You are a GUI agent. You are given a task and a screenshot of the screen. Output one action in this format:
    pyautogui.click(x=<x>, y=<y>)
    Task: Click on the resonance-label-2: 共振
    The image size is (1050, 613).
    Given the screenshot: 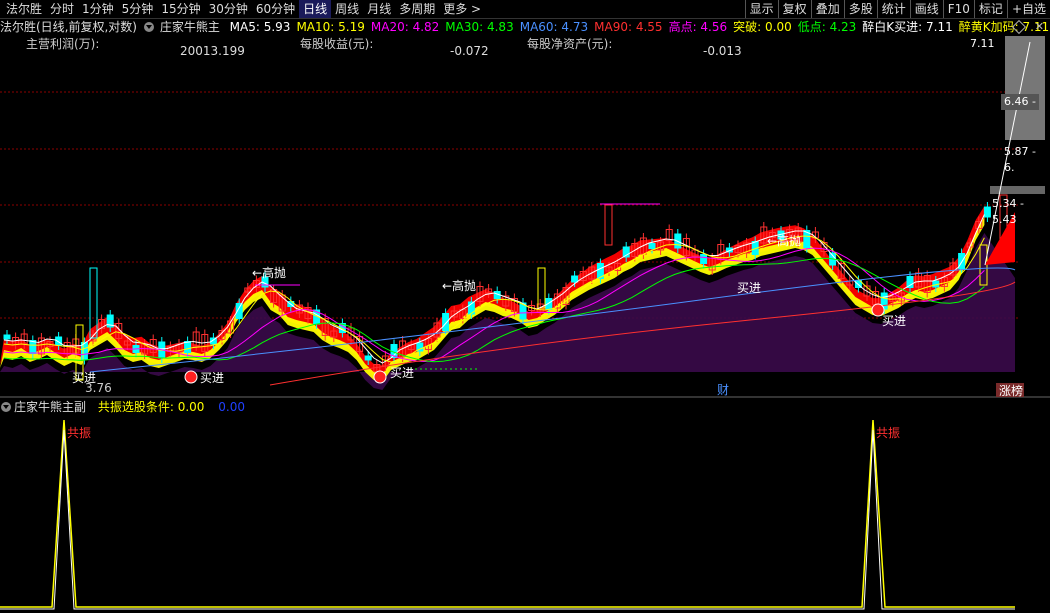 What is the action you would take?
    pyautogui.click(x=888, y=433)
    